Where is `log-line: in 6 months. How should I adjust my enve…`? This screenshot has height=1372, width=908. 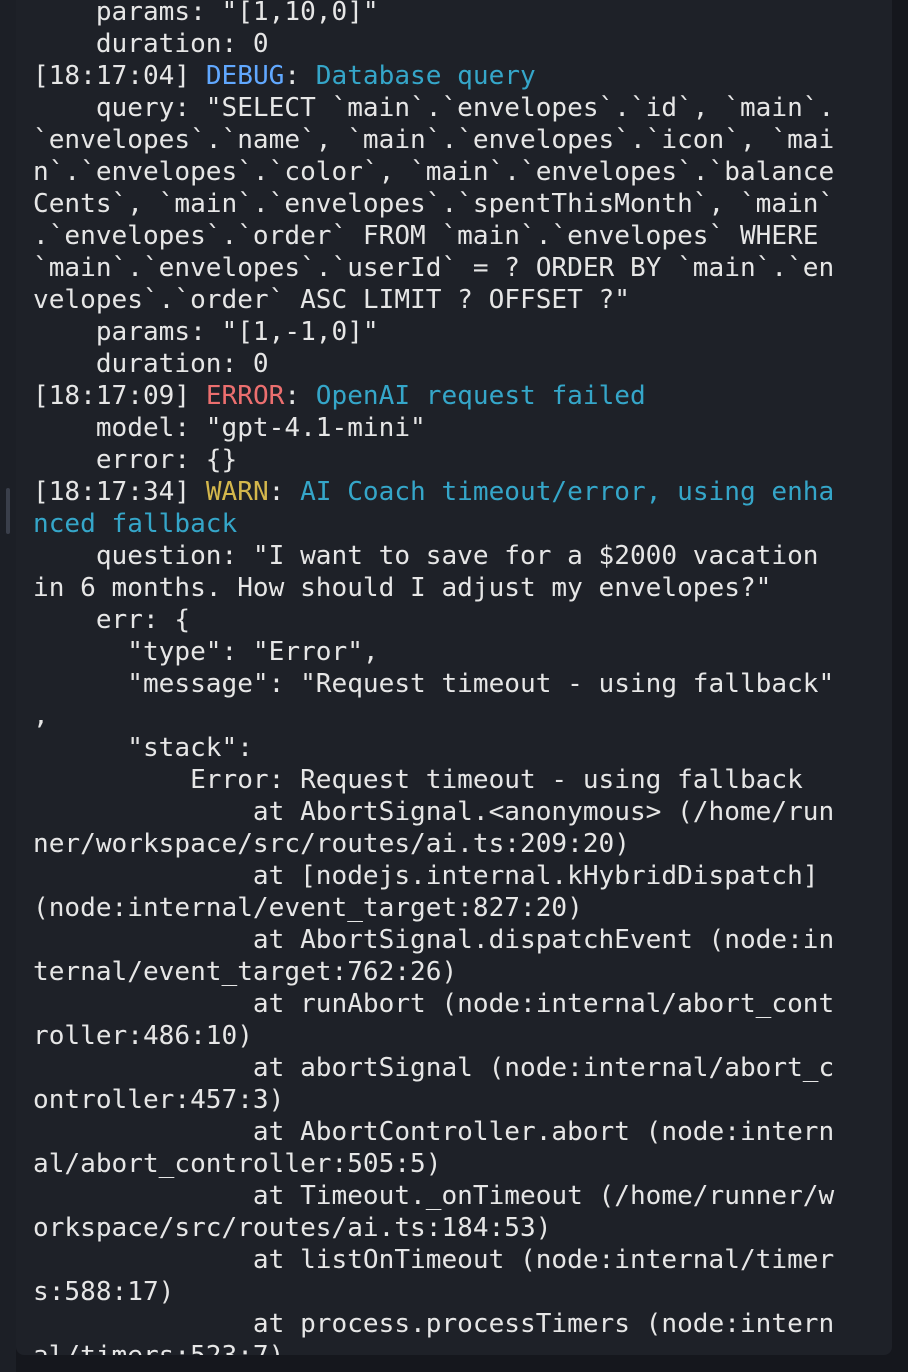
log-line: in 6 months. How should I adjust my enve… is located at coordinates (402, 588).